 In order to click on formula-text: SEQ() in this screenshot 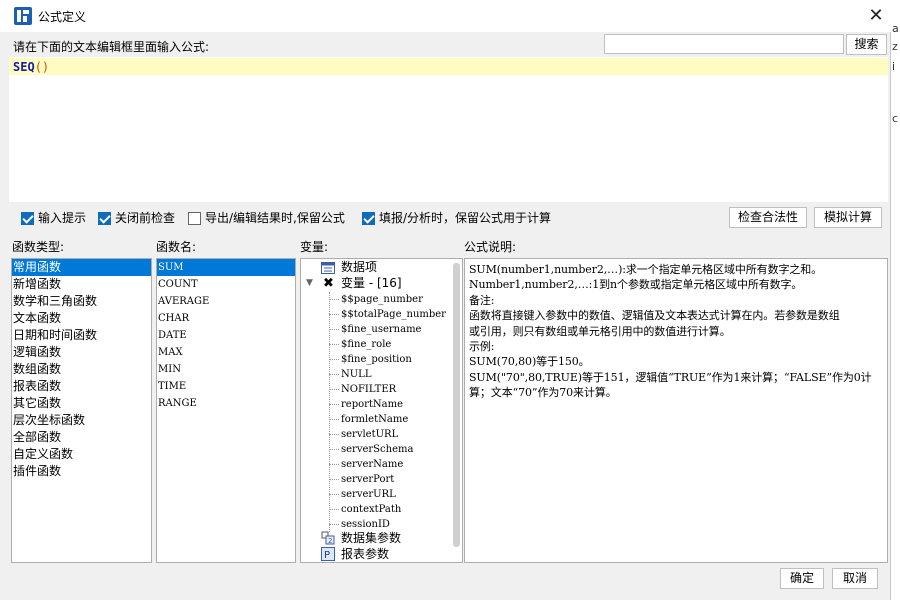, I will do `click(31, 67)`.